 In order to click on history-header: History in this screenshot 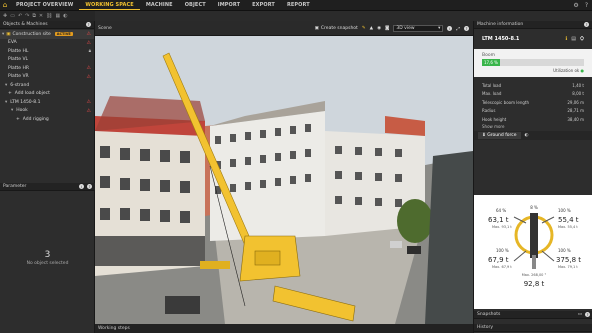, I will do `click(533, 328)`.